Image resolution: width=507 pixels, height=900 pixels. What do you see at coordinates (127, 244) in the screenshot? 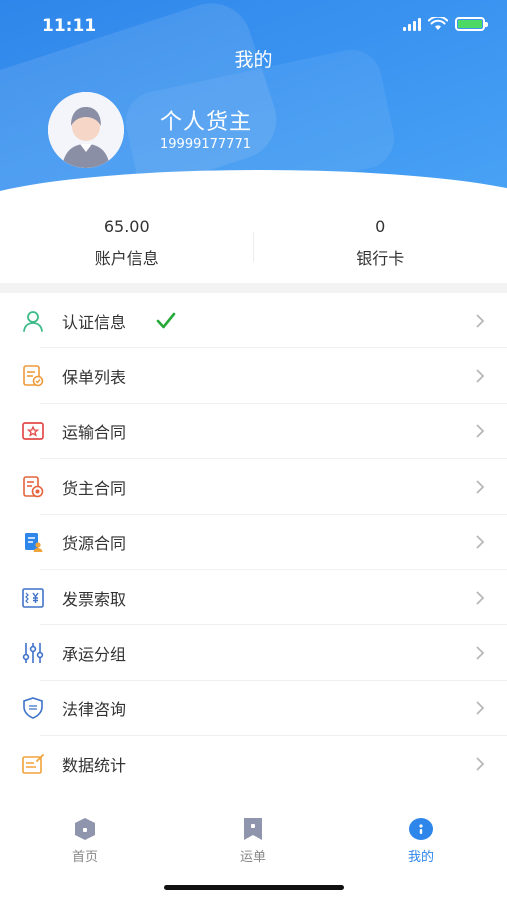
I see `stat-account-info: 65.00 账户信息` at bounding box center [127, 244].